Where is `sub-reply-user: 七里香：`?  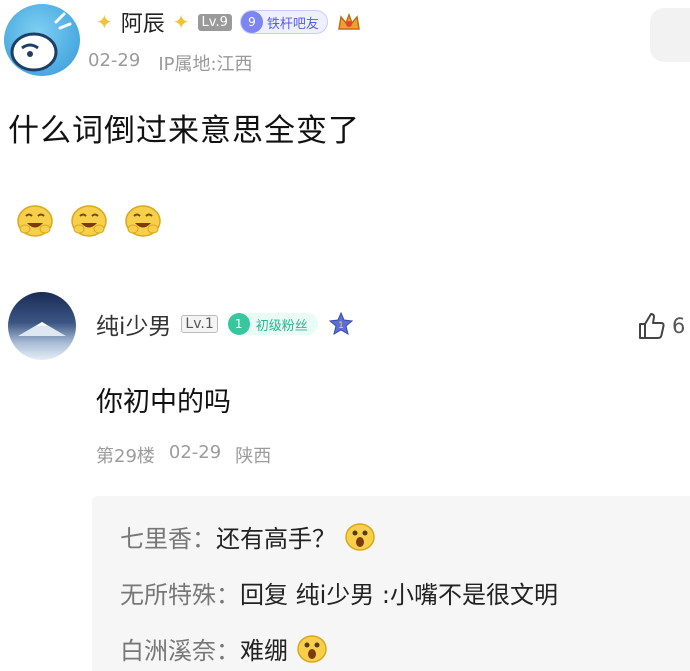 sub-reply-user: 七里香： is located at coordinates (168, 536).